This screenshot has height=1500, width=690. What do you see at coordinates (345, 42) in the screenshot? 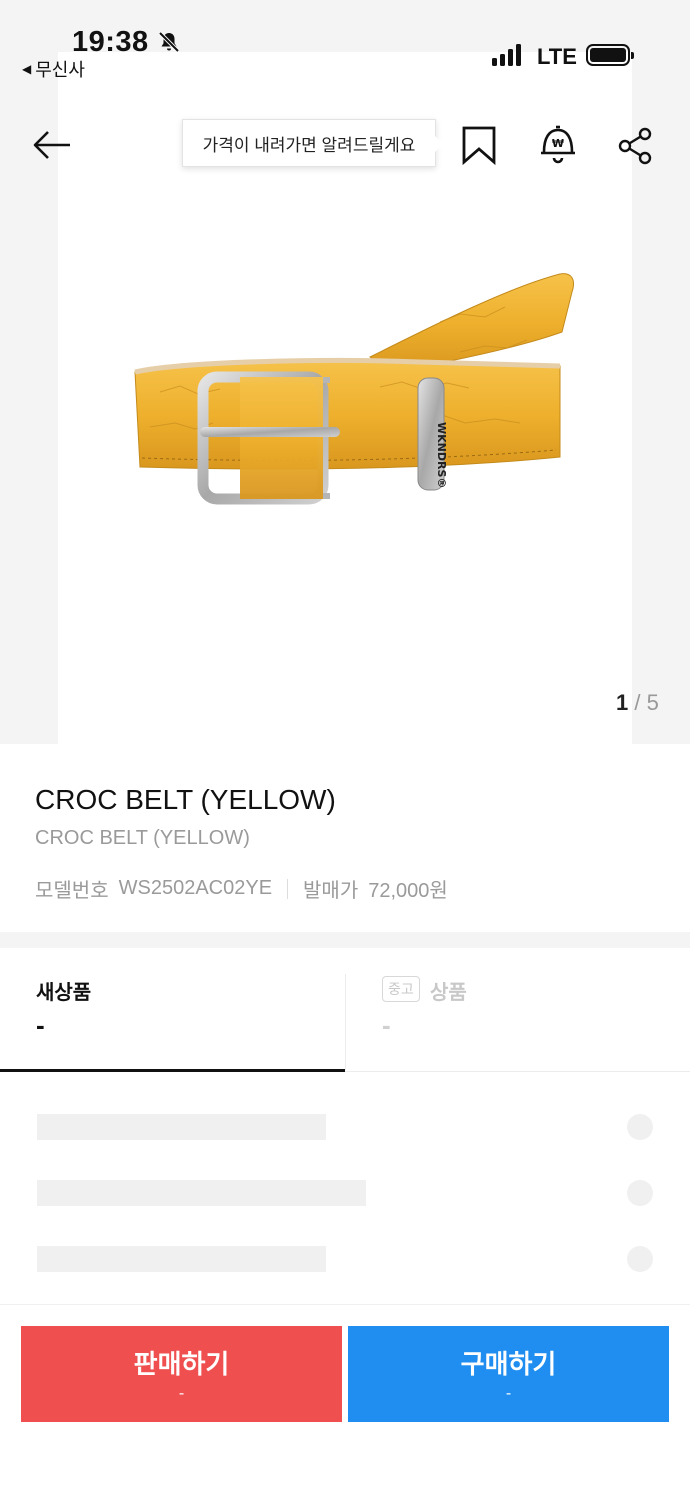
I see `status-bar: 19:38 ◀ 무신사 LTE` at bounding box center [345, 42].